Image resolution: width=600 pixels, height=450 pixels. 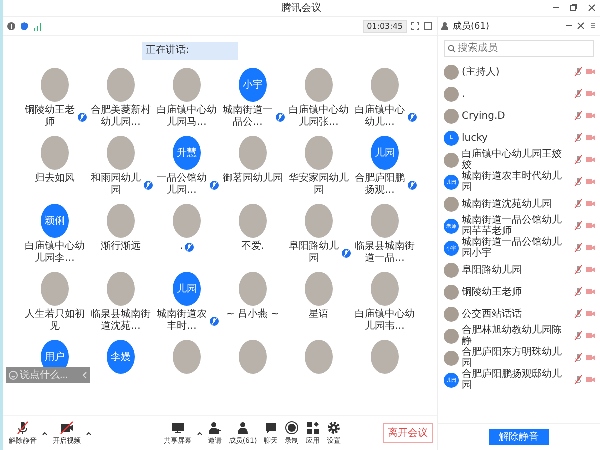 What do you see at coordinates (593, 26) in the screenshot?
I see `menu-icon` at bounding box center [593, 26].